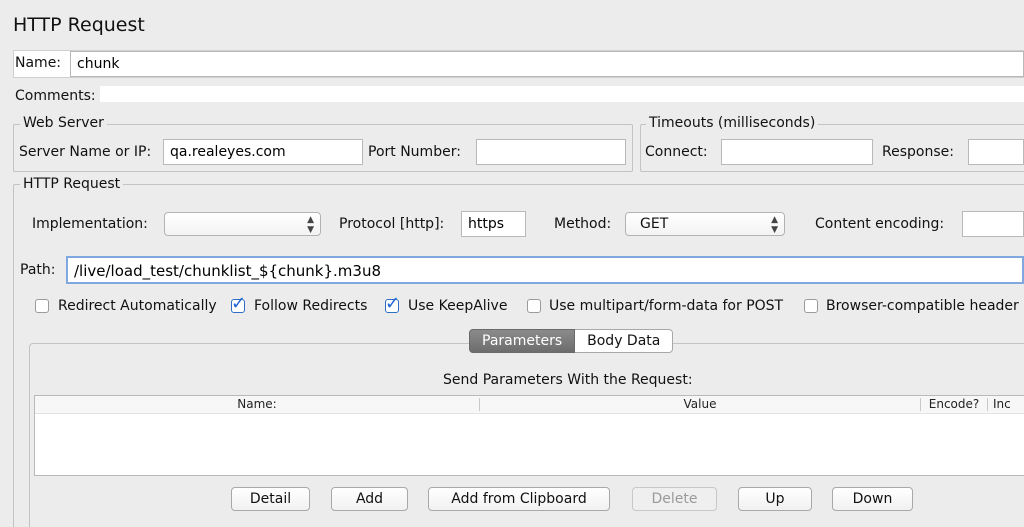  I want to click on column-divider, so click(987, 404).